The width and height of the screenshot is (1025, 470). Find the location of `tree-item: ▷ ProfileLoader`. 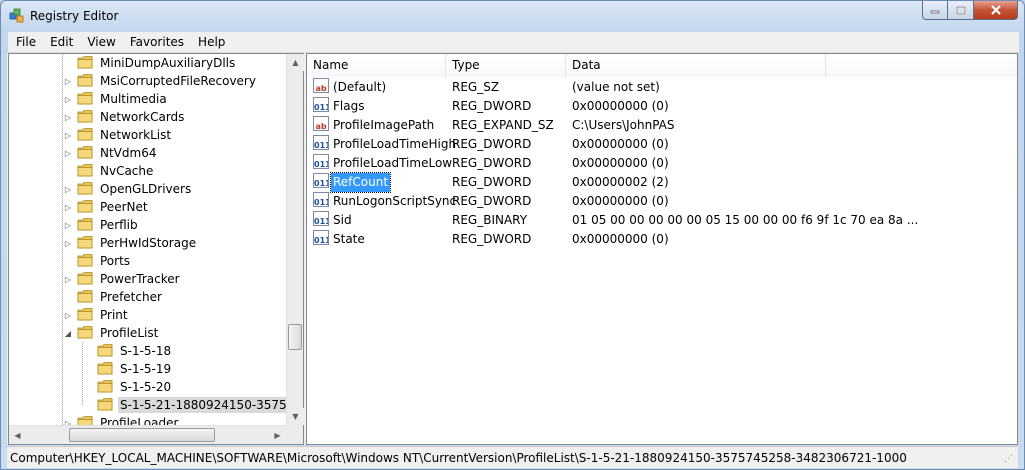

tree-item: ▷ ProfileLoader is located at coordinates (121, 419).